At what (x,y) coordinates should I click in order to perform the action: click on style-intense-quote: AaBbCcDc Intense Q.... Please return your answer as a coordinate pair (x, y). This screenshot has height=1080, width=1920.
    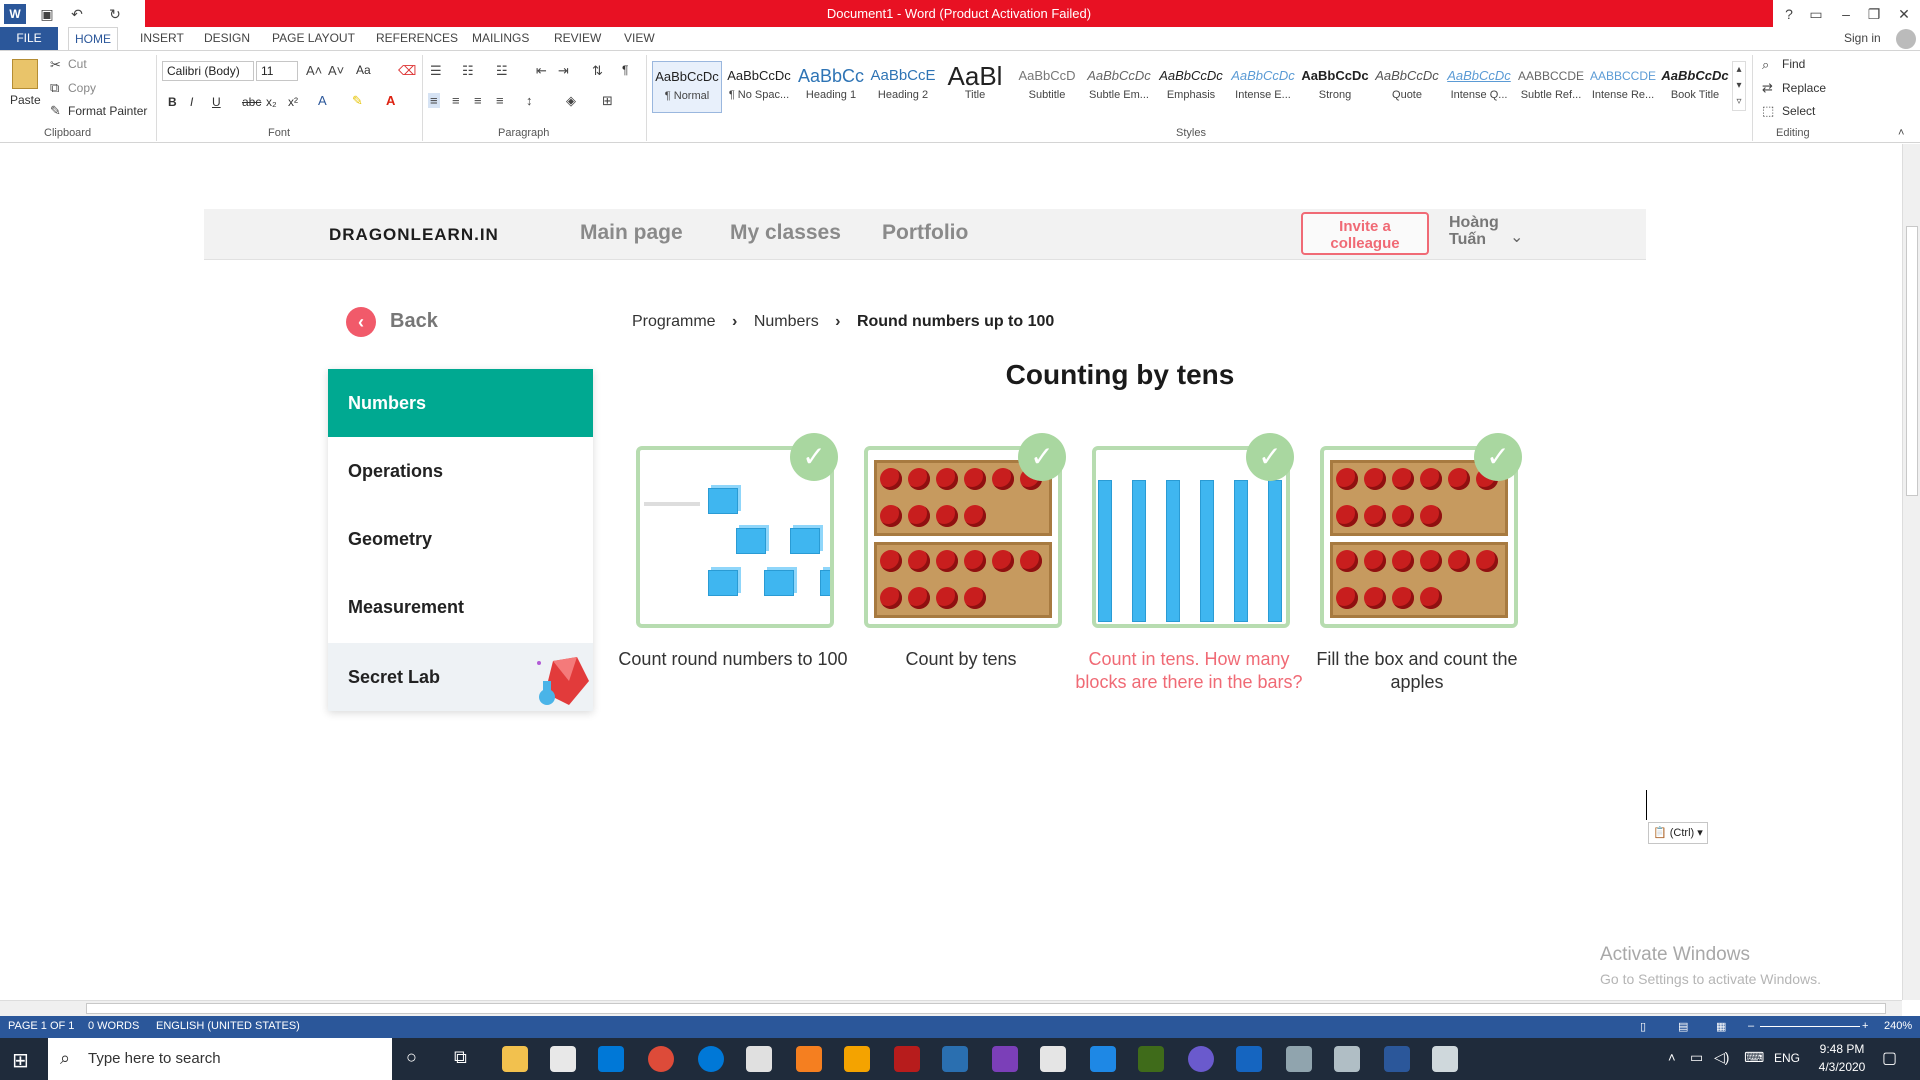
    Looking at the image, I should click on (1479, 87).